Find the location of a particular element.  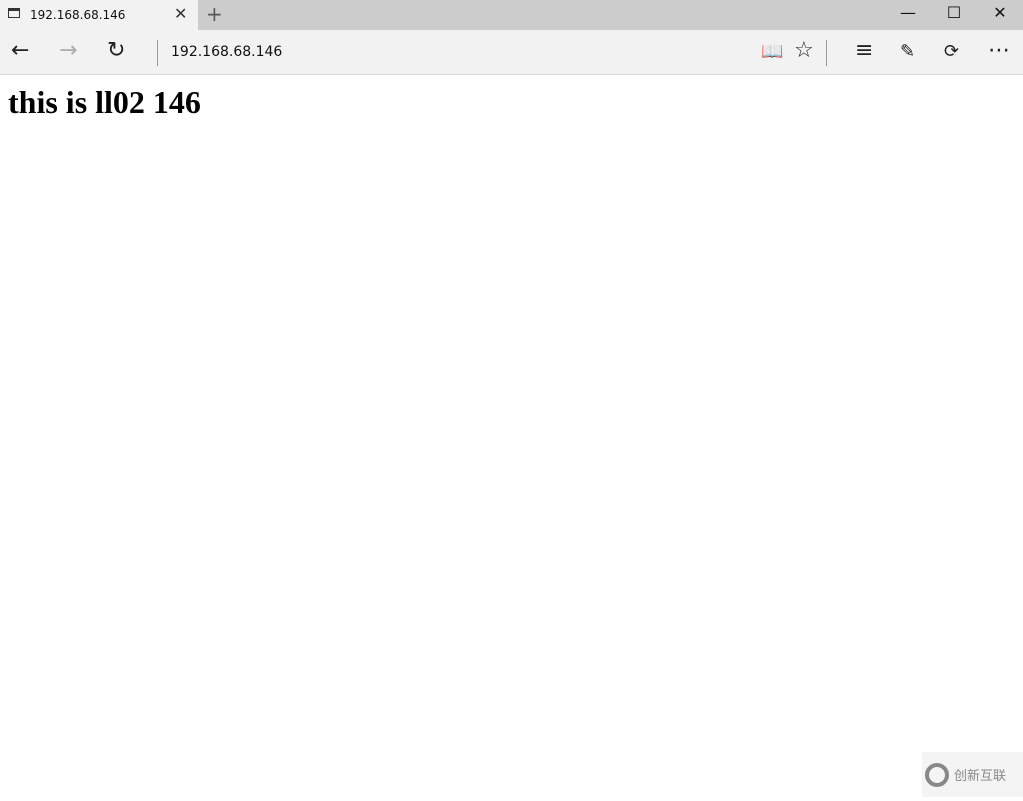

hub-icon: ≡ is located at coordinates (864, 50).